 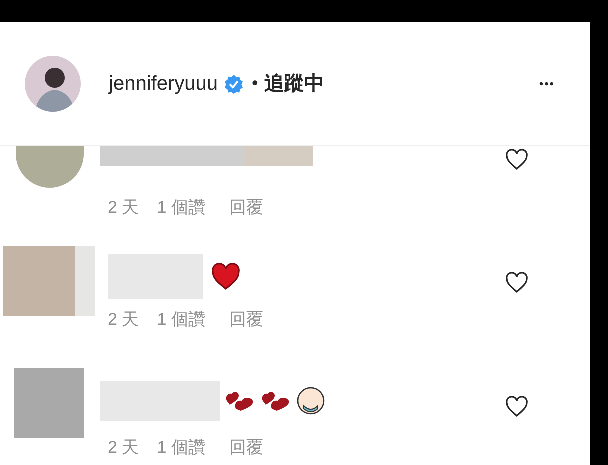 What do you see at coordinates (294, 83) in the screenshot?
I see `follow-status: 追蹤中` at bounding box center [294, 83].